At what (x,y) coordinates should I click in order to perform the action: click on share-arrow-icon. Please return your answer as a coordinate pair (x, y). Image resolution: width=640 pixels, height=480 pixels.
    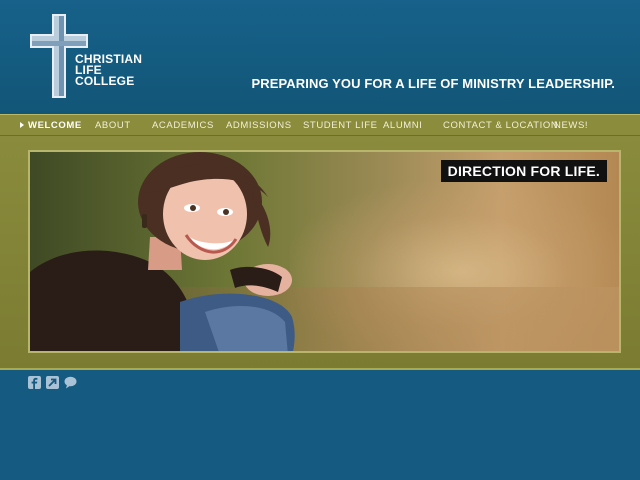
    Looking at the image, I should click on (52, 382).